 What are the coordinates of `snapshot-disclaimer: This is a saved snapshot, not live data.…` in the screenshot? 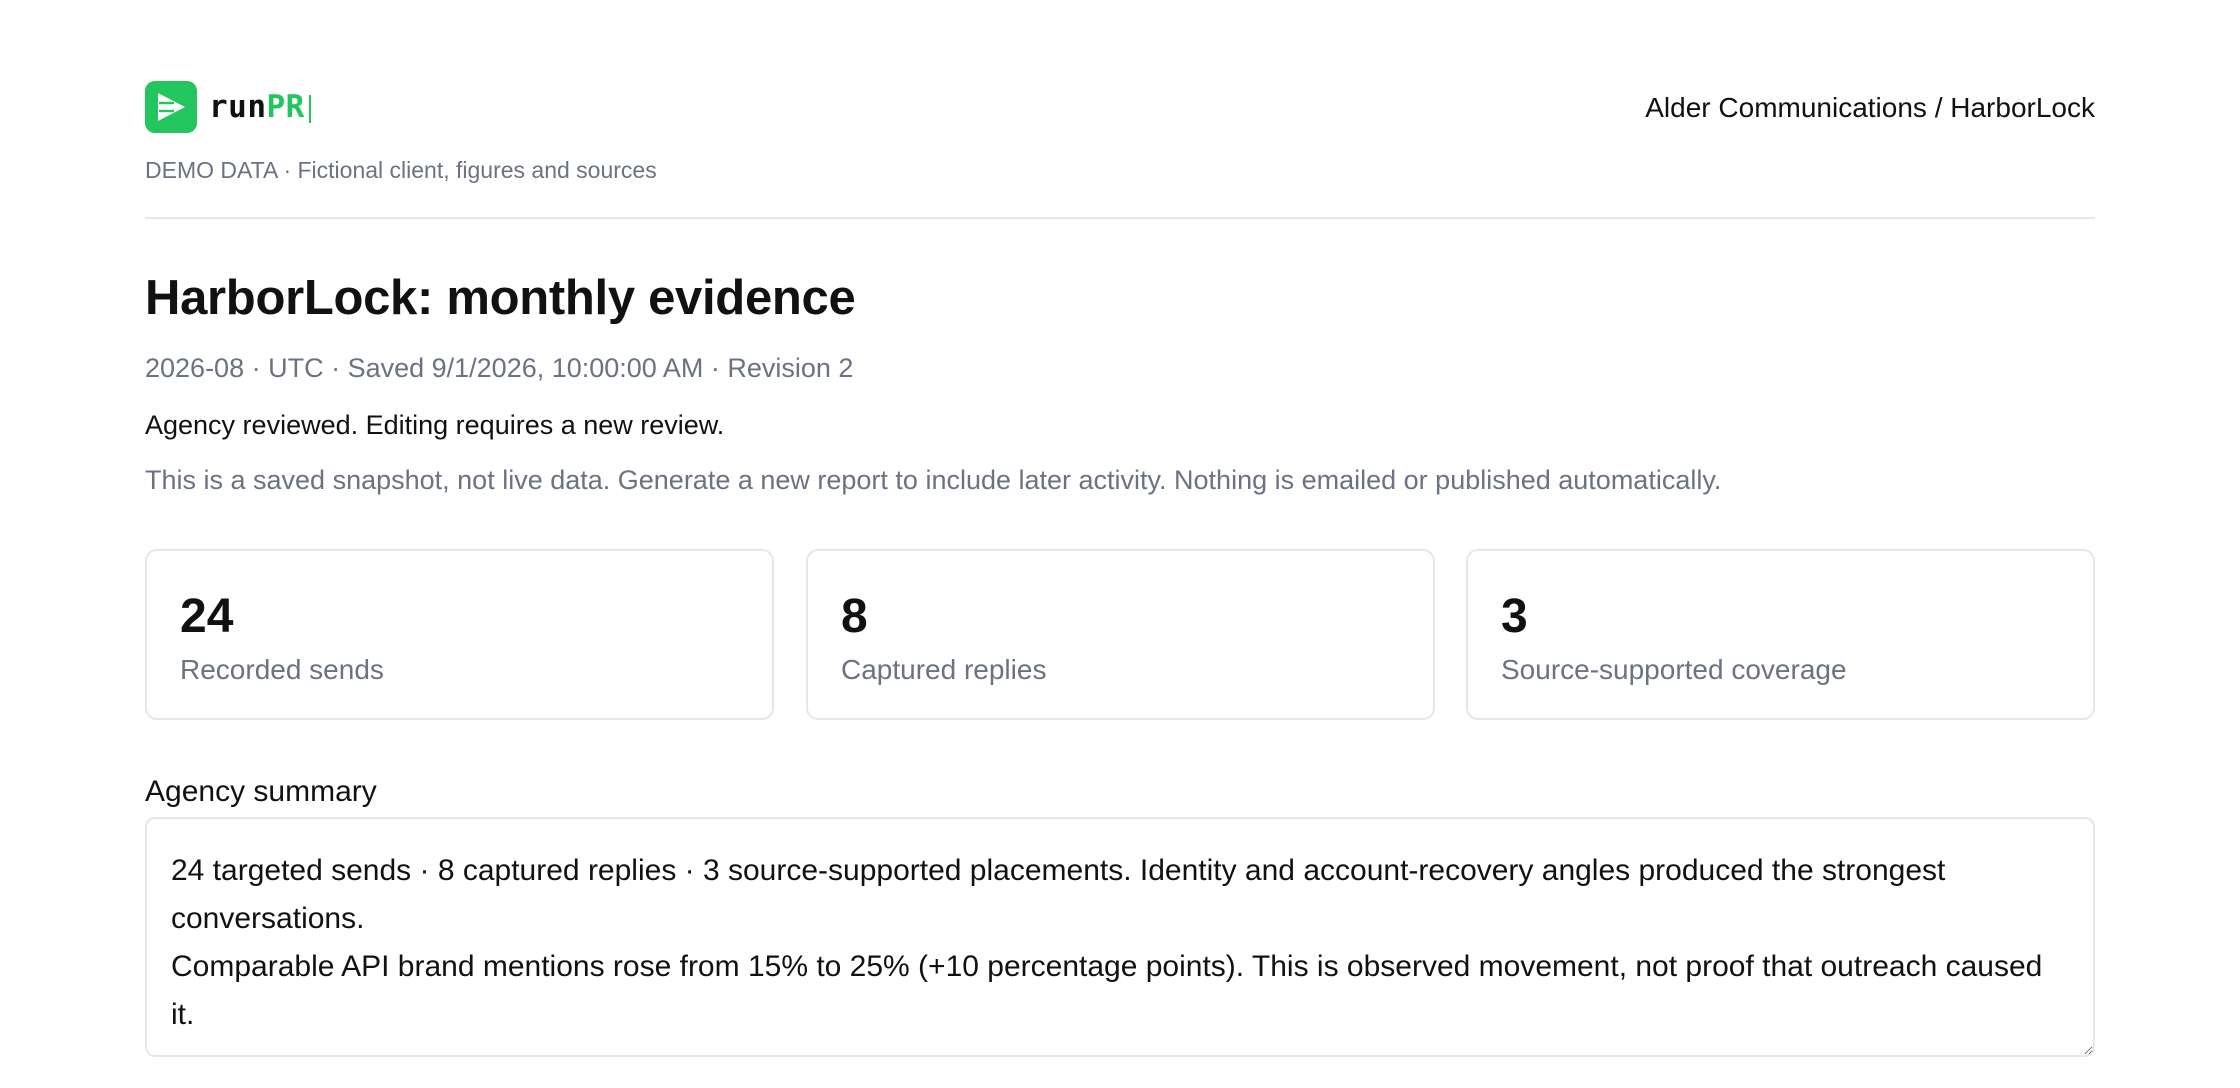 It's located at (933, 480).